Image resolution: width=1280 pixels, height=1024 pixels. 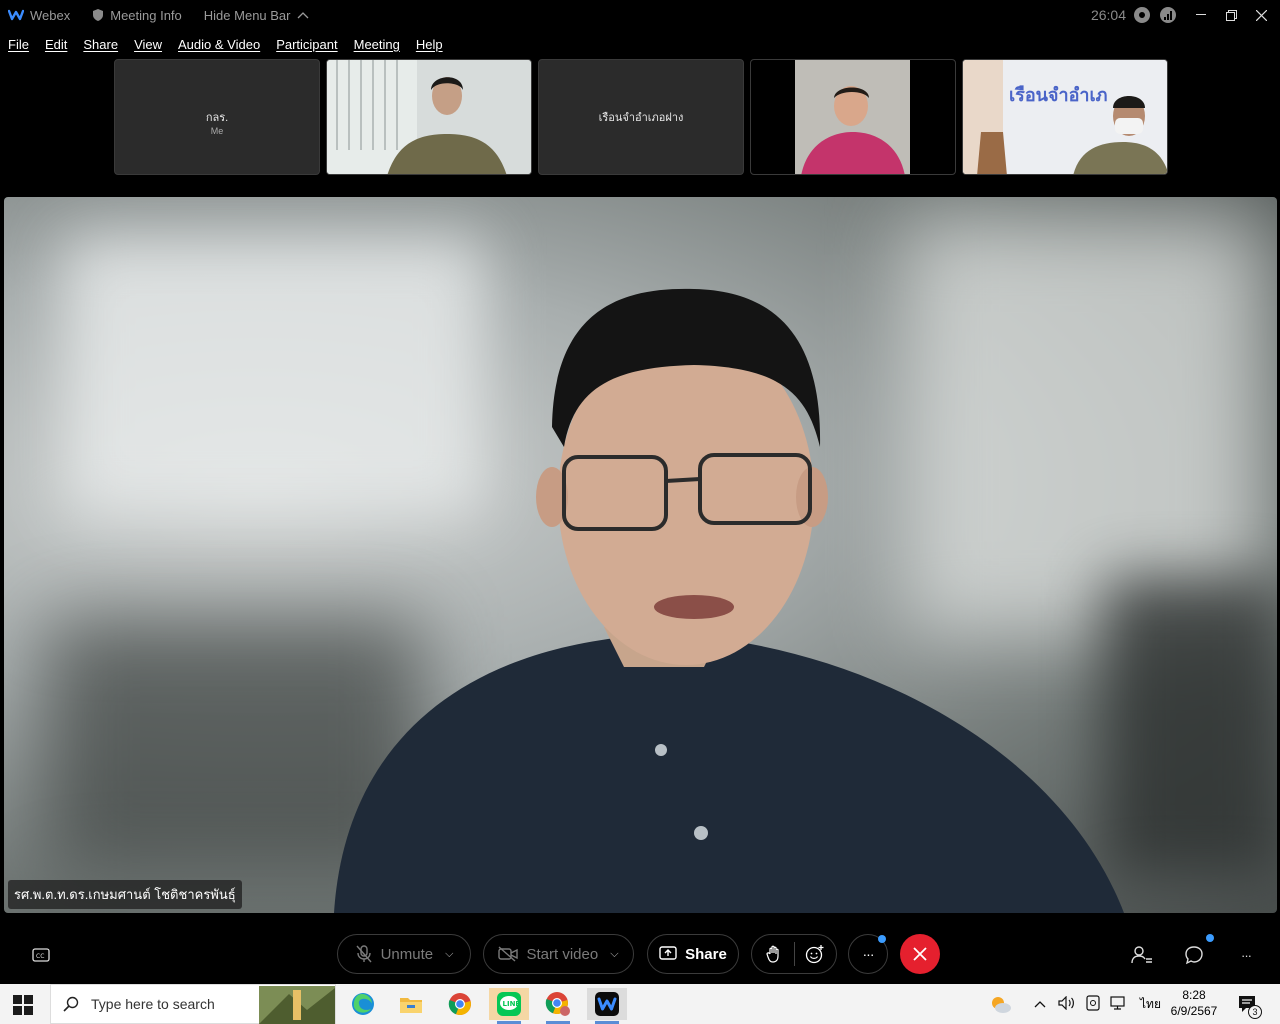 I want to click on close-window-button, so click(x=1261, y=15).